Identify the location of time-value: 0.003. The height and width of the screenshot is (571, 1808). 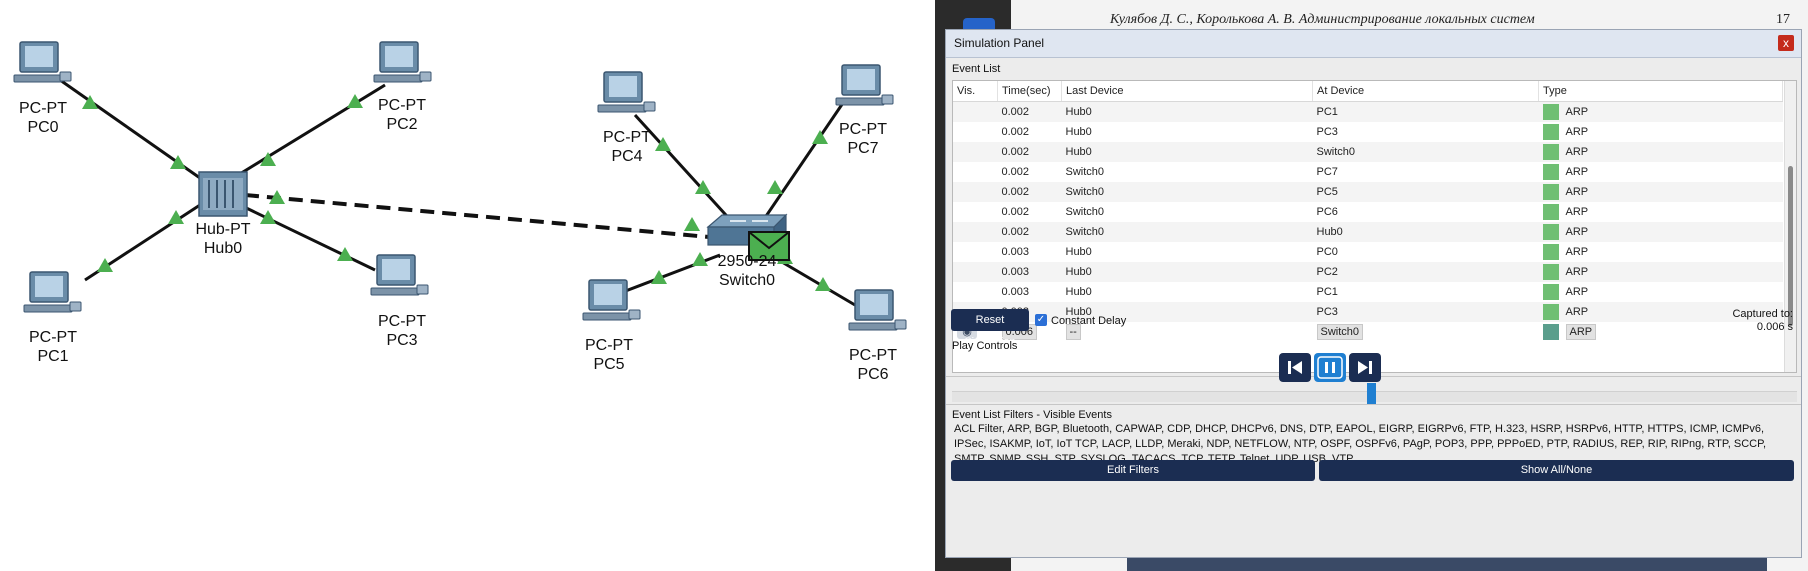
(1015, 272).